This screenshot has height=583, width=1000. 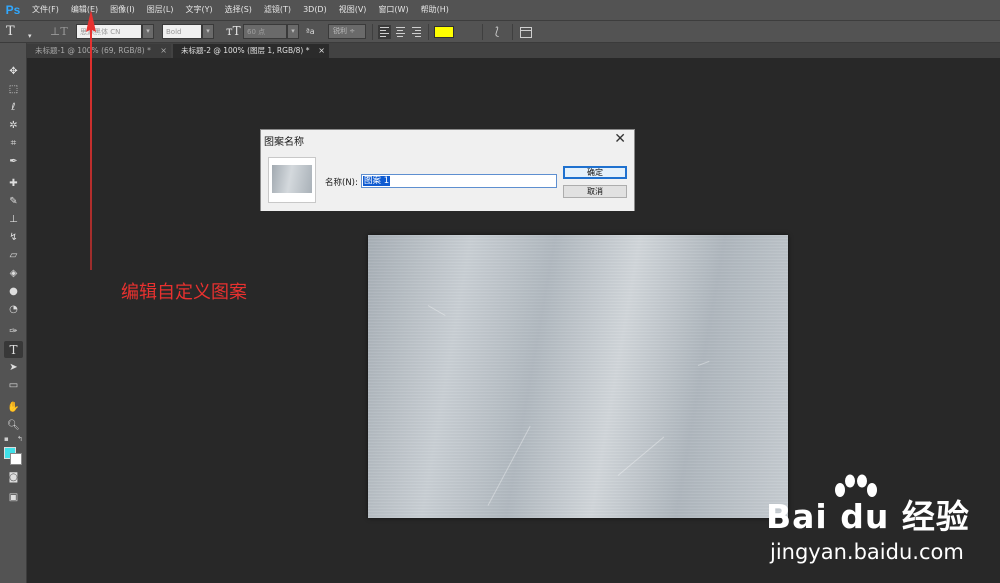 What do you see at coordinates (233, 31) in the screenshot?
I see `font-size-icon: ᴛT` at bounding box center [233, 31].